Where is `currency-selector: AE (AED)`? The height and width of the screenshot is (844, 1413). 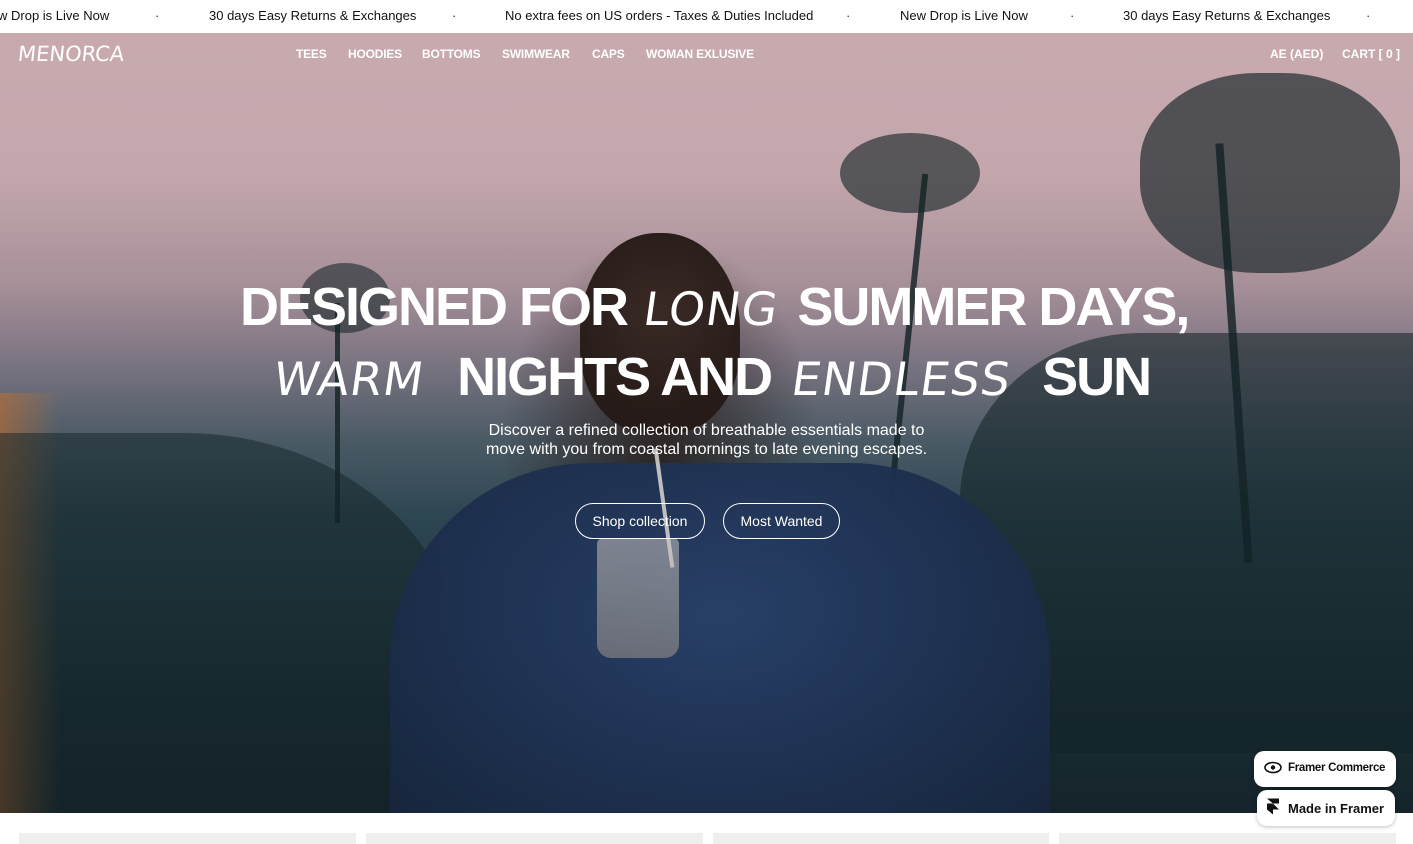
currency-selector: AE (AED) is located at coordinates (1296, 54).